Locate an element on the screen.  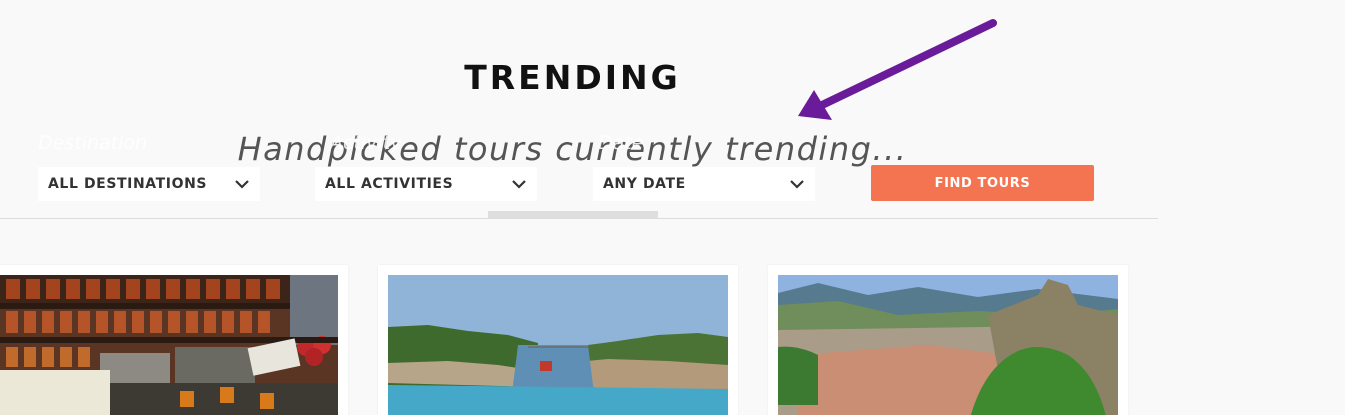
destination-select: ALL DESTINATIONS is located at coordinates (149, 184).